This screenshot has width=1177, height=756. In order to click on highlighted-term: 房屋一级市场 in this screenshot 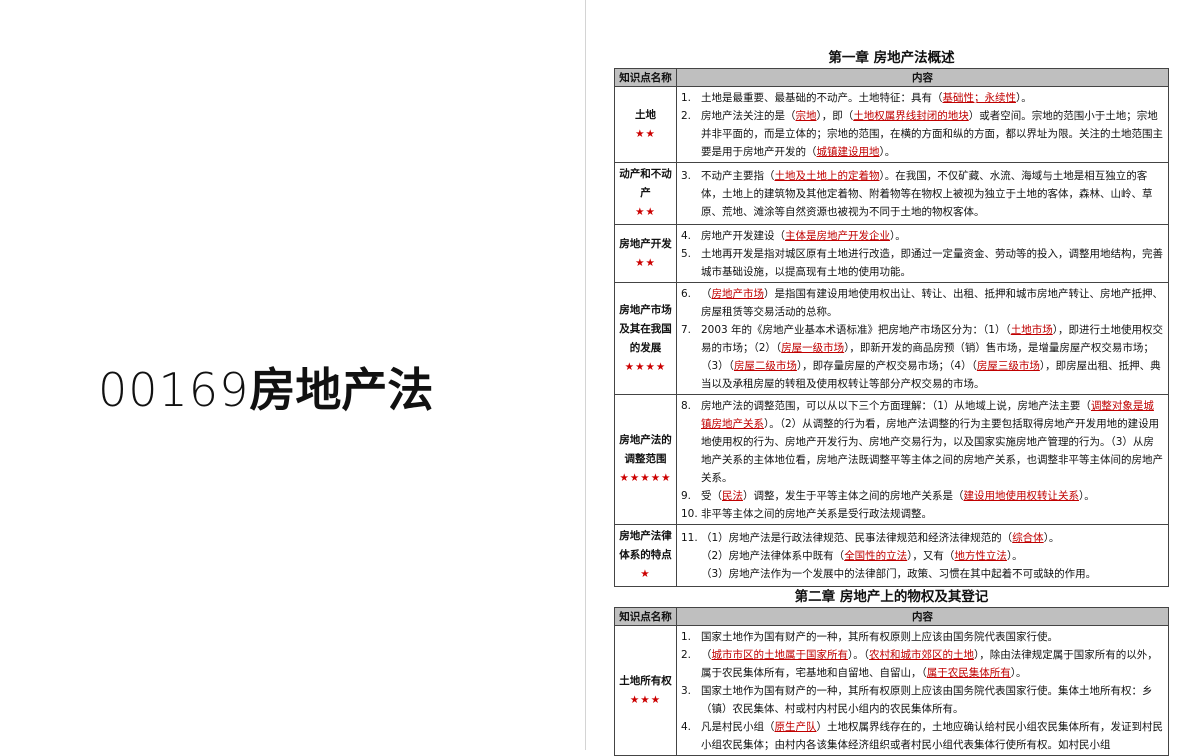, I will do `click(813, 348)`.